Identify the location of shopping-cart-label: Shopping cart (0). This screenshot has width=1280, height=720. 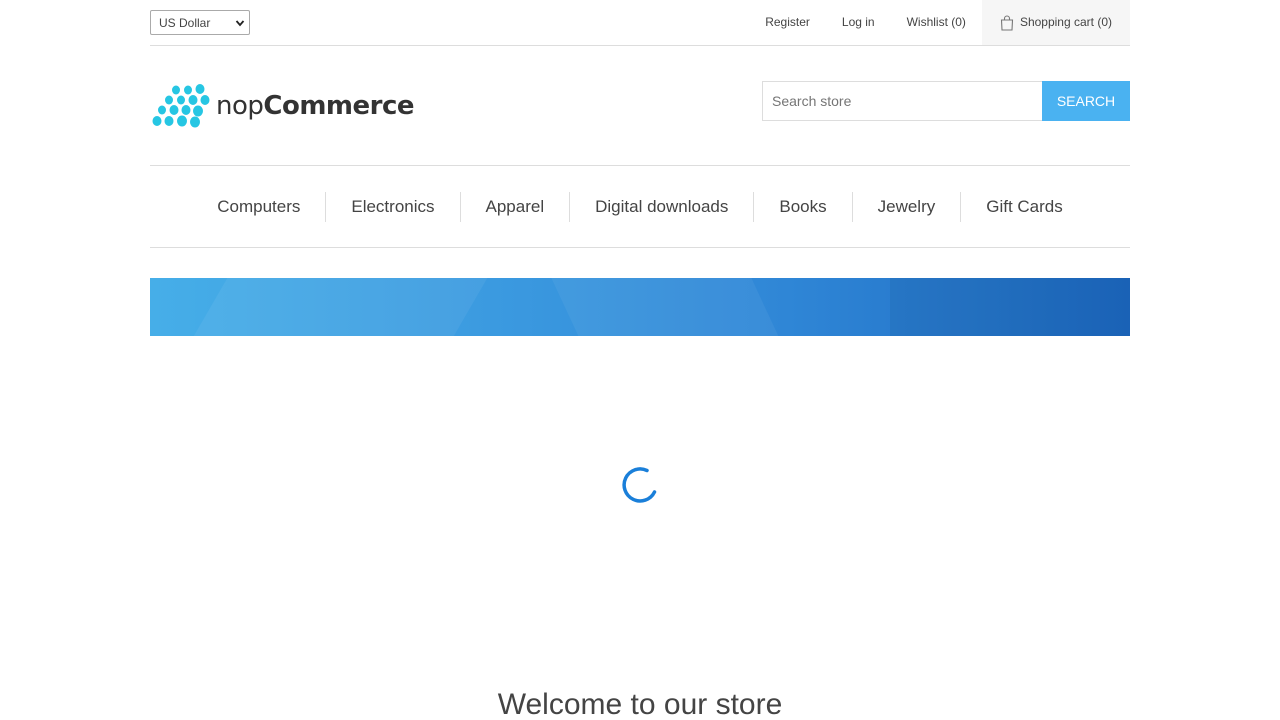
(1065, 22).